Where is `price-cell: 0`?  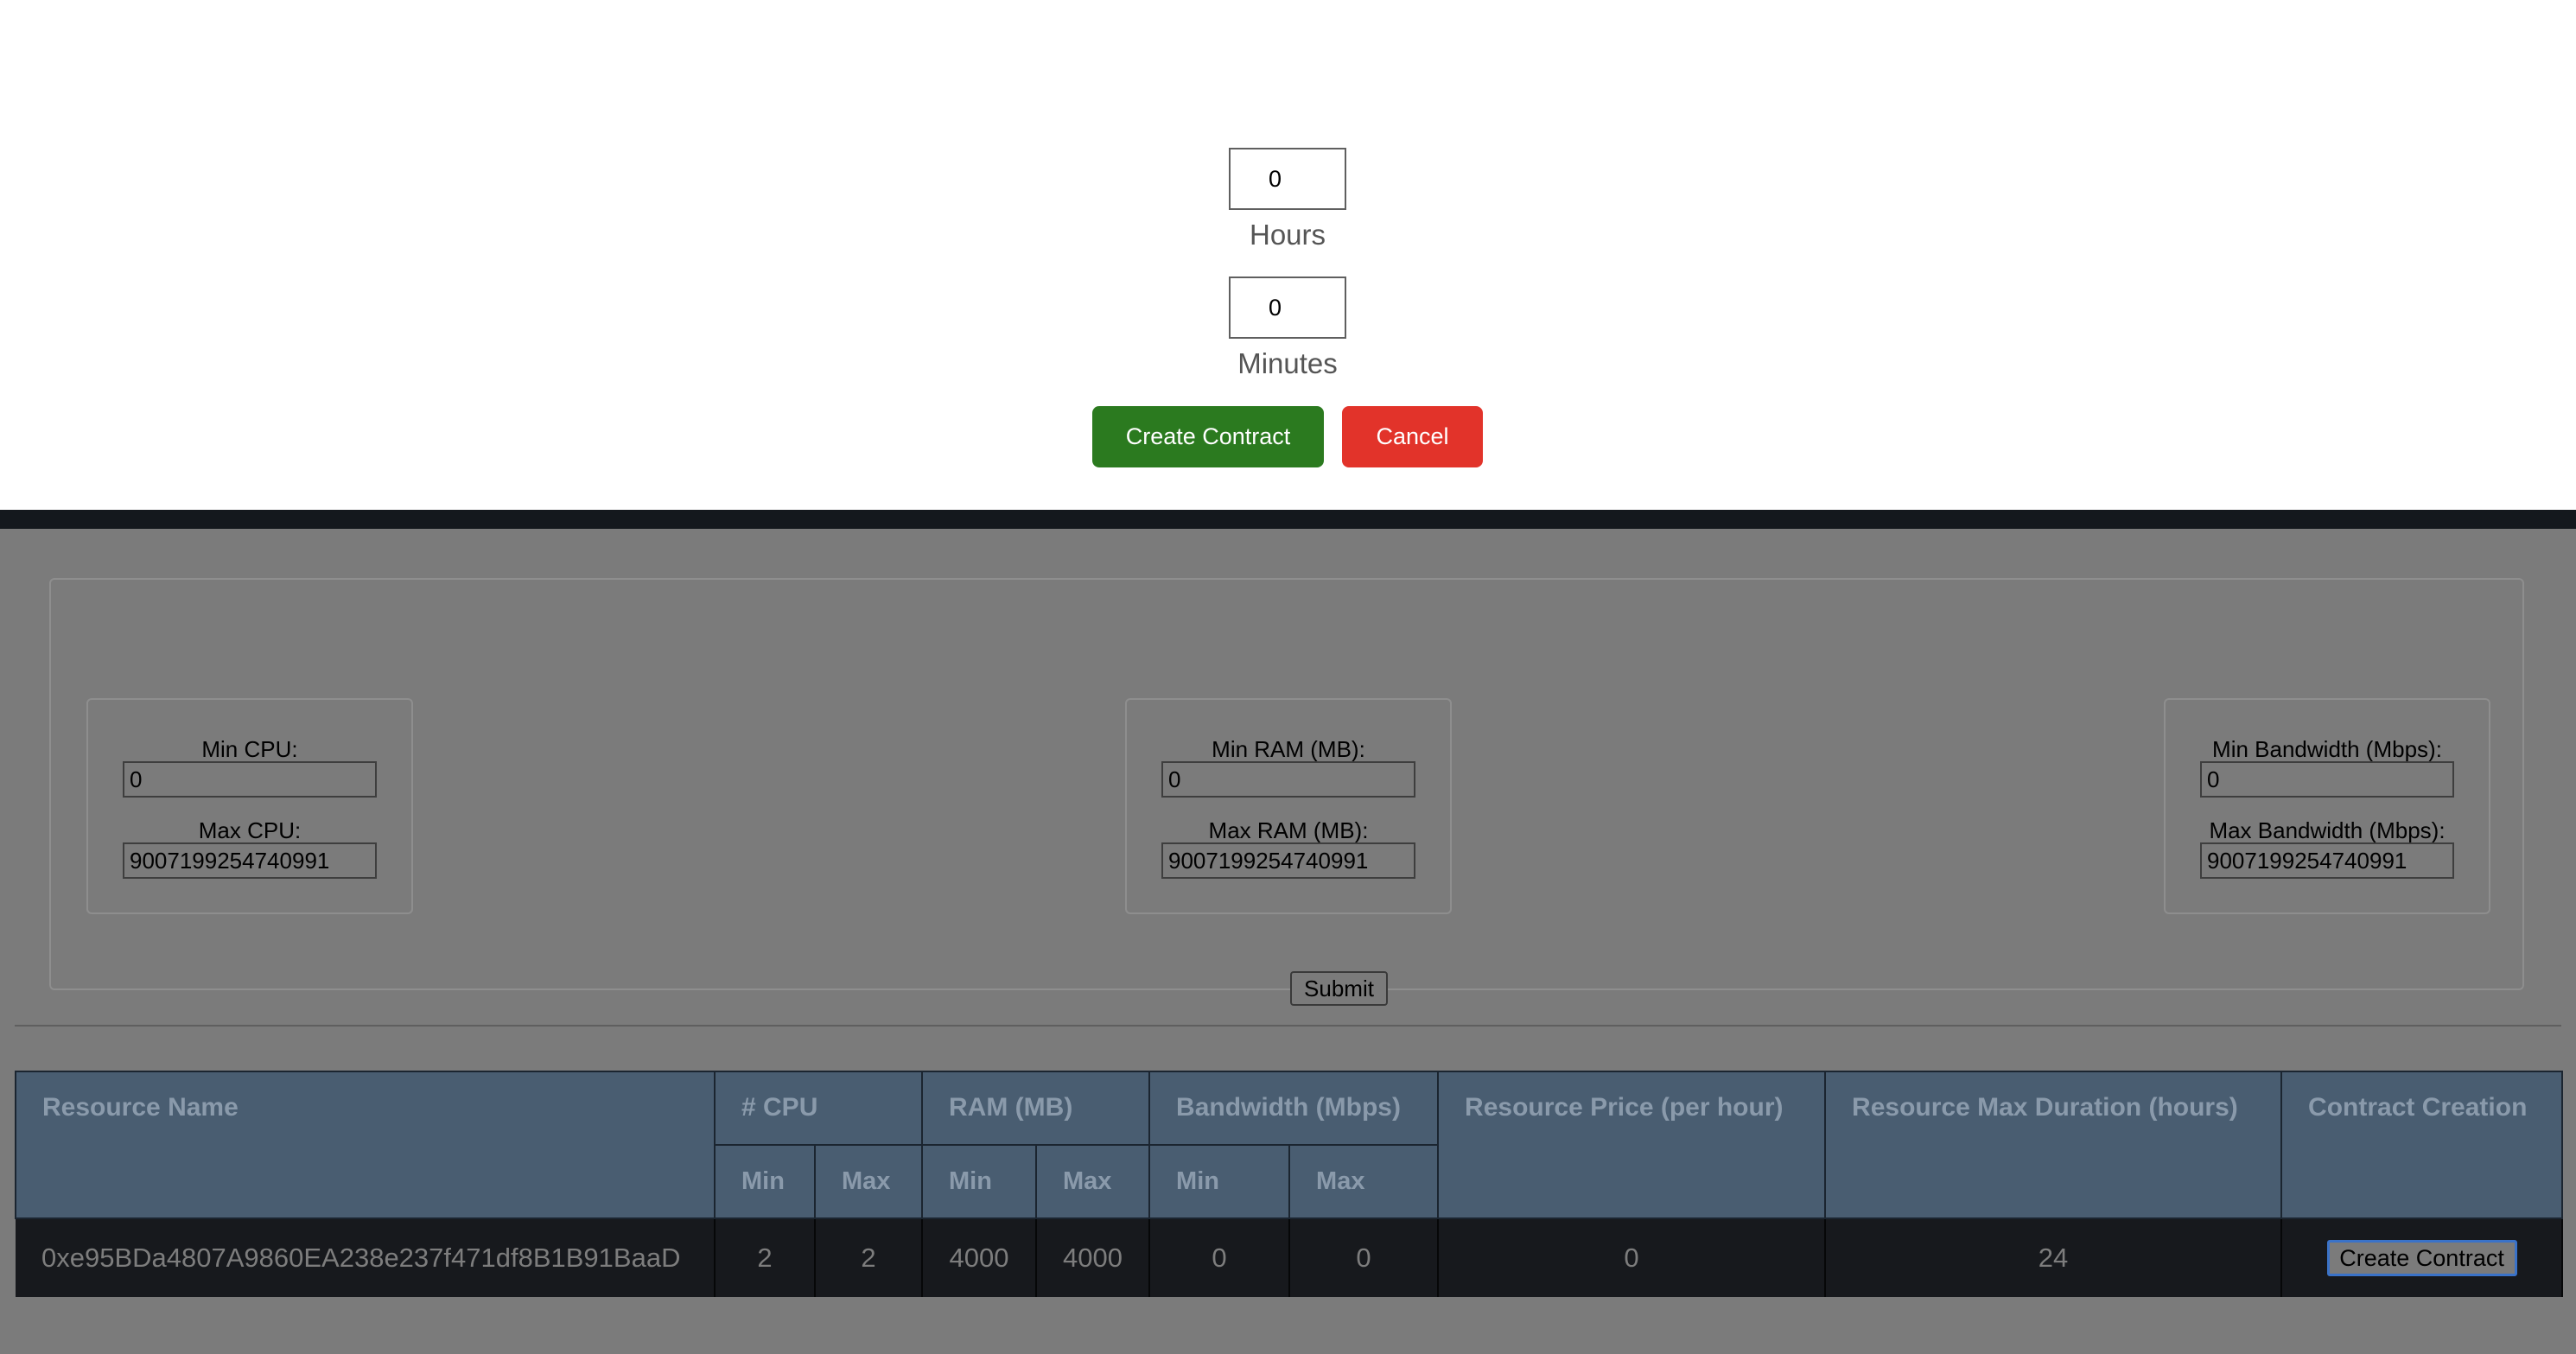
price-cell: 0 is located at coordinates (1632, 1257).